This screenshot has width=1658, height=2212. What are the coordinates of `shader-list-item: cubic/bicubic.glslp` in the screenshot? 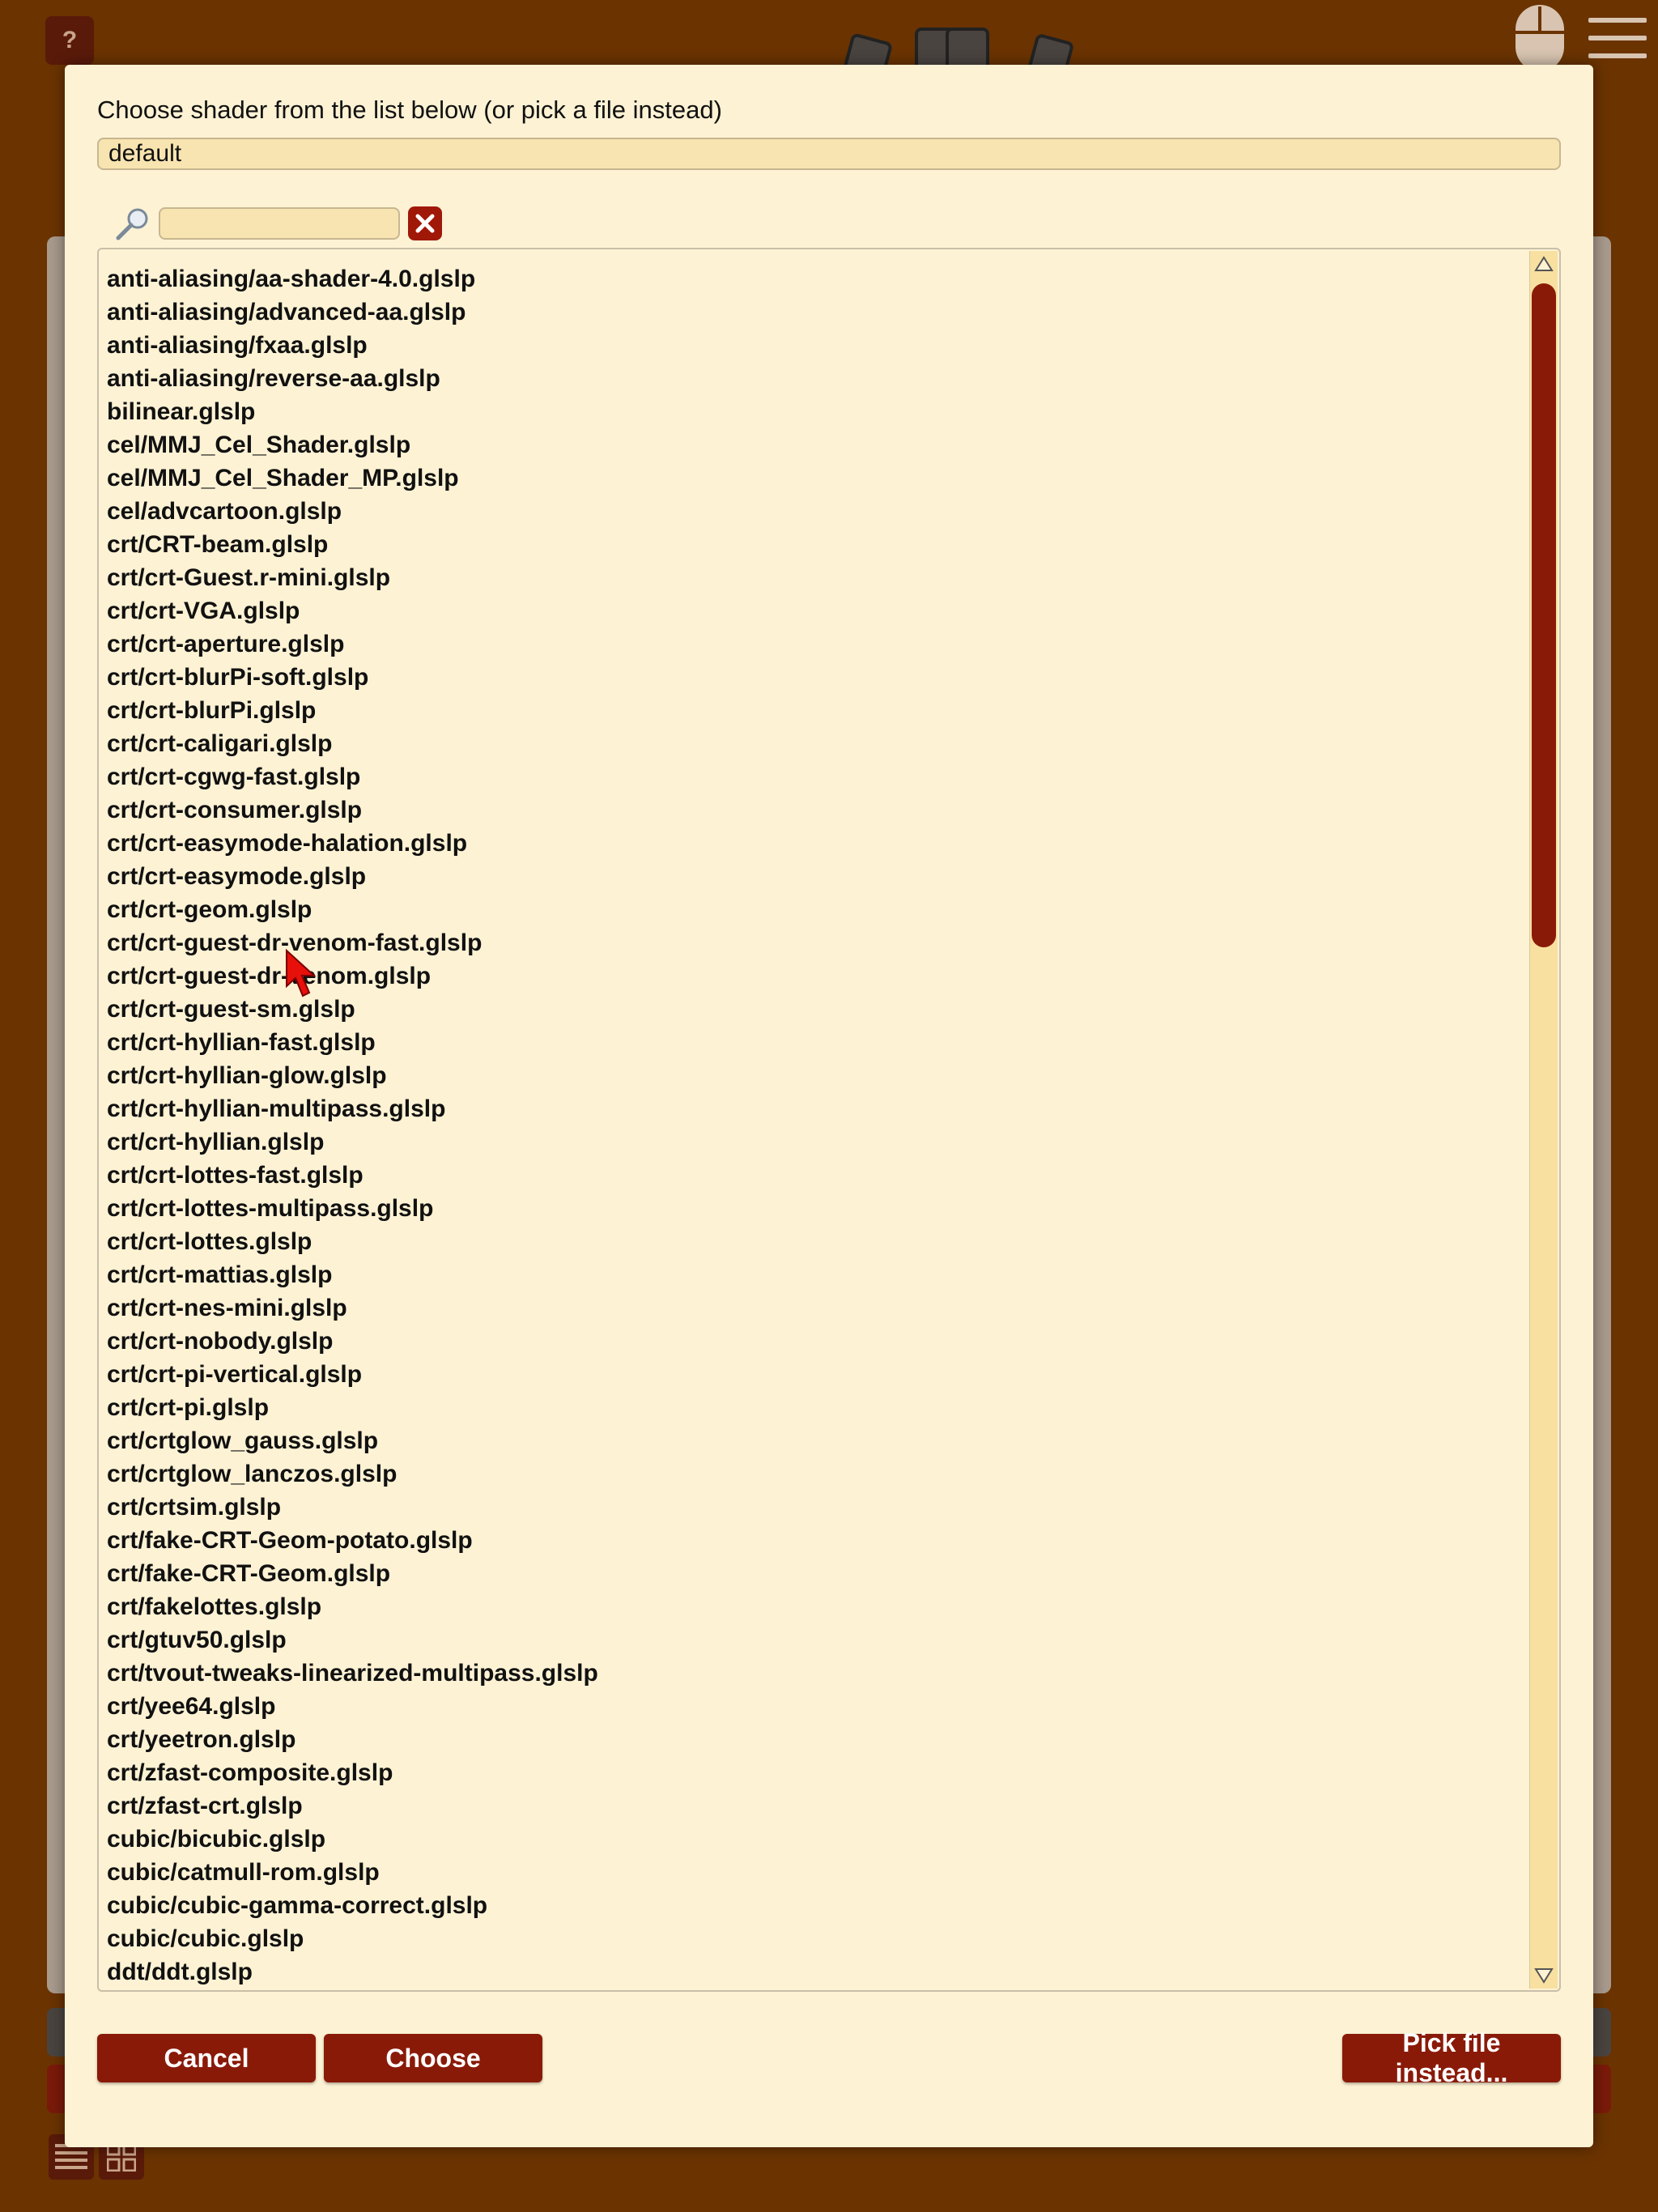 It's located at (817, 1840).